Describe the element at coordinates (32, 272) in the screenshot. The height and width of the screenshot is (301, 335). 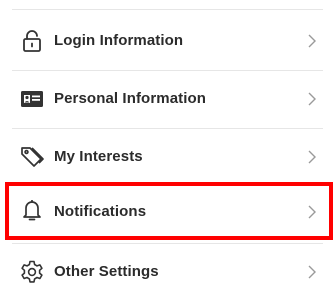
I see `gear-icon` at that location.